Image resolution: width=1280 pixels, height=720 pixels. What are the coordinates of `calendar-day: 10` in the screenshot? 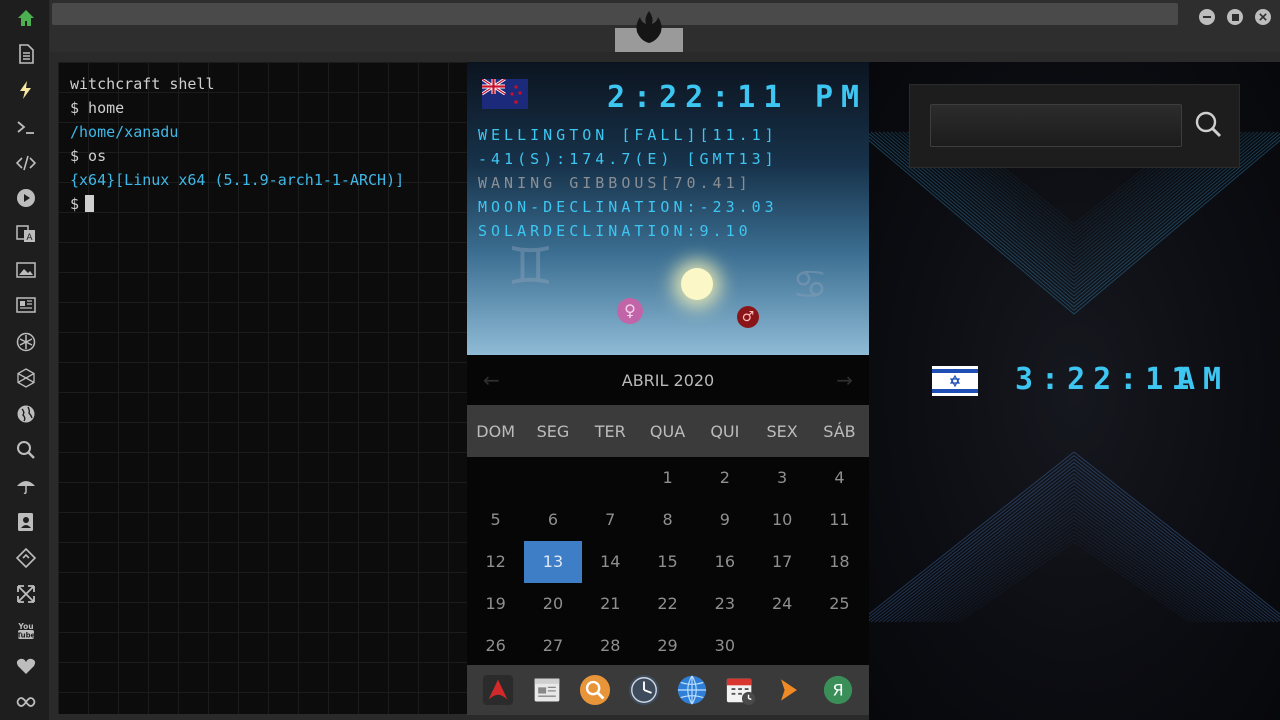 It's located at (781, 520).